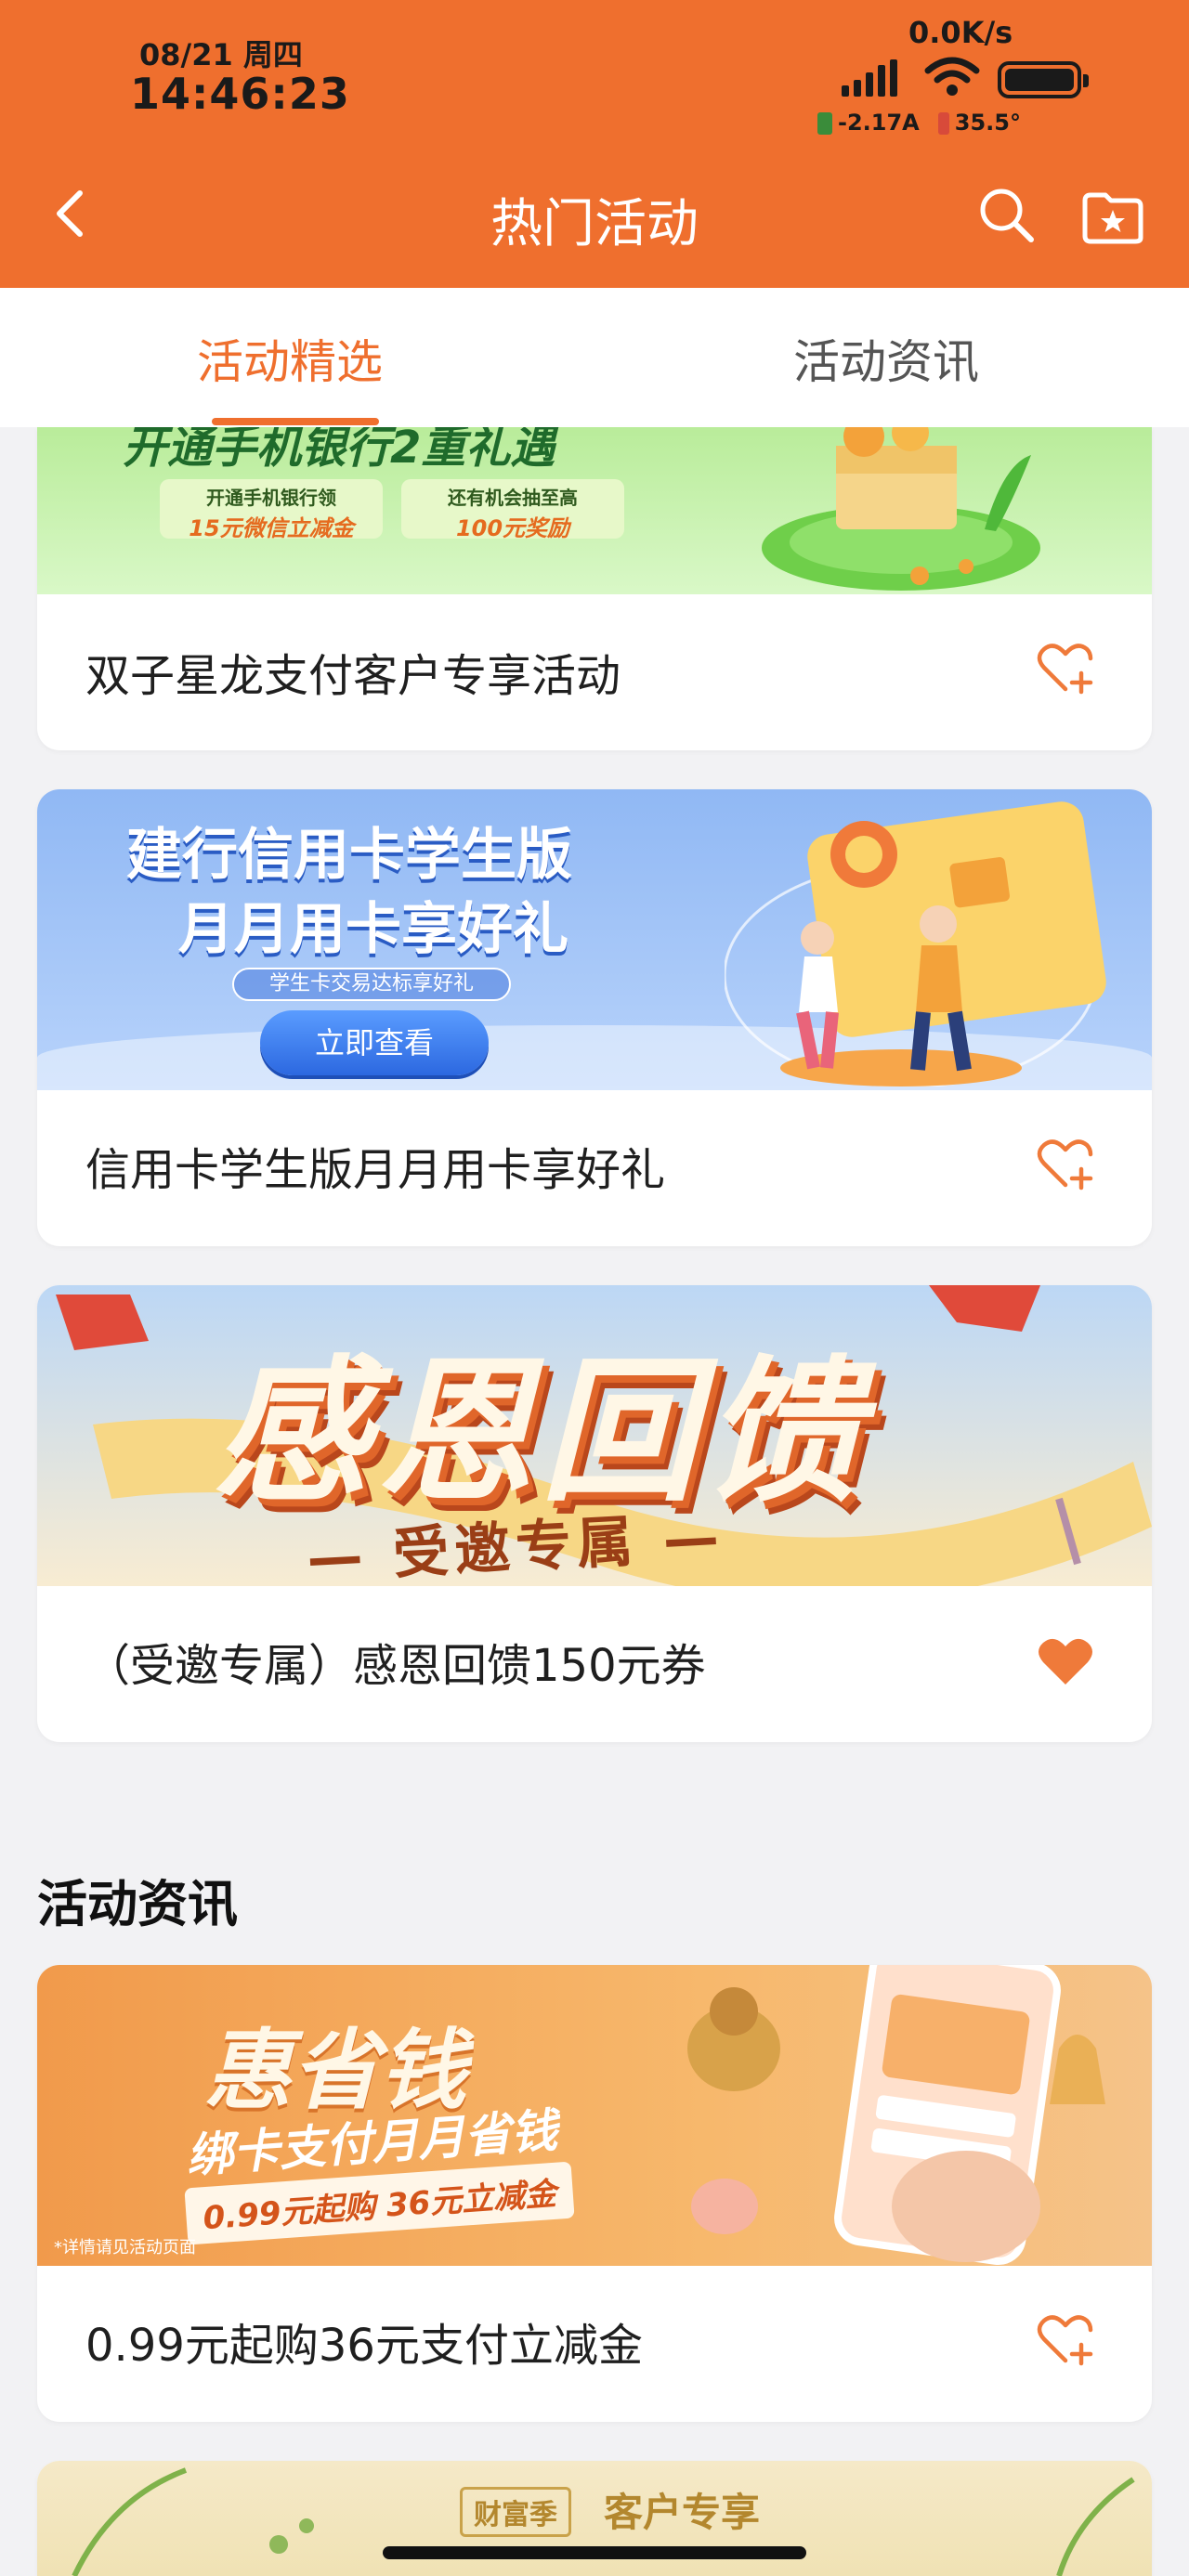  Describe the element at coordinates (1065, 1662) in the screenshot. I see `favorite-filled-icon` at that location.